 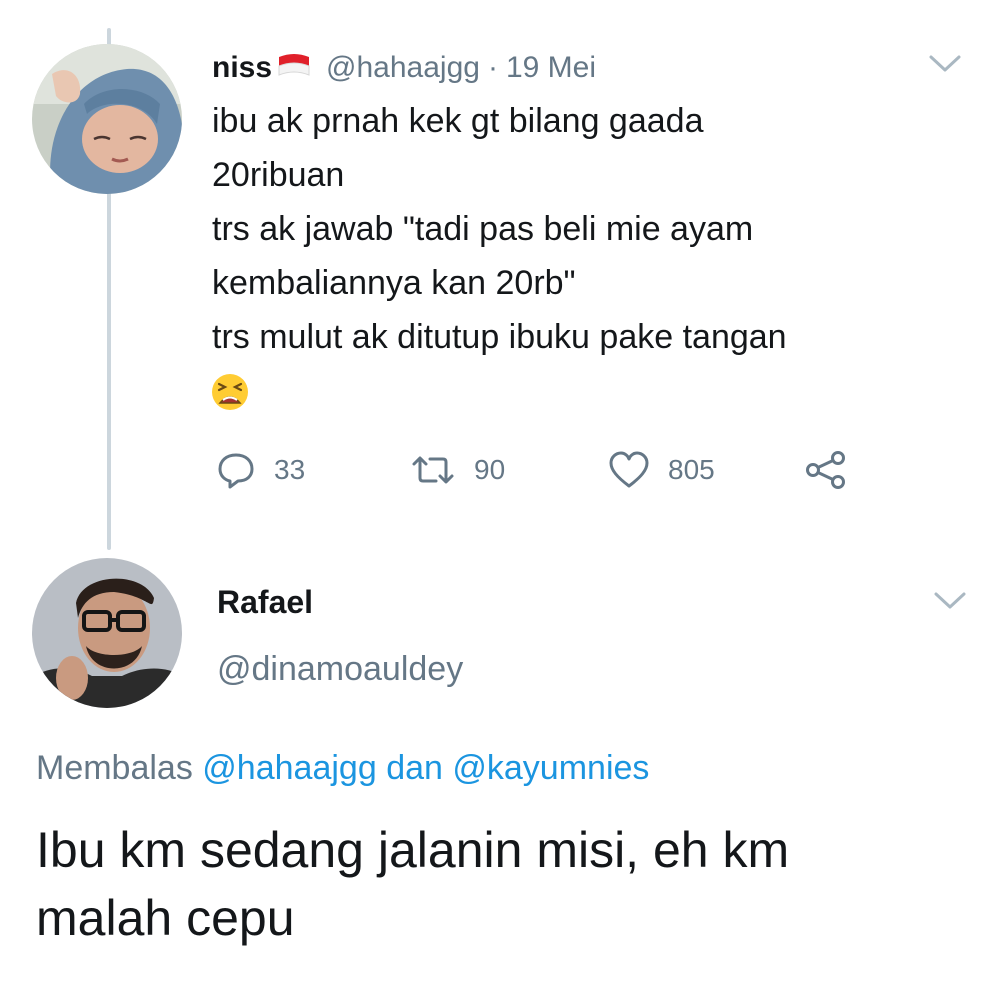 I want to click on tweet-text-line: ibu ak prnah kek gt bilang gaada, so click(x=458, y=121).